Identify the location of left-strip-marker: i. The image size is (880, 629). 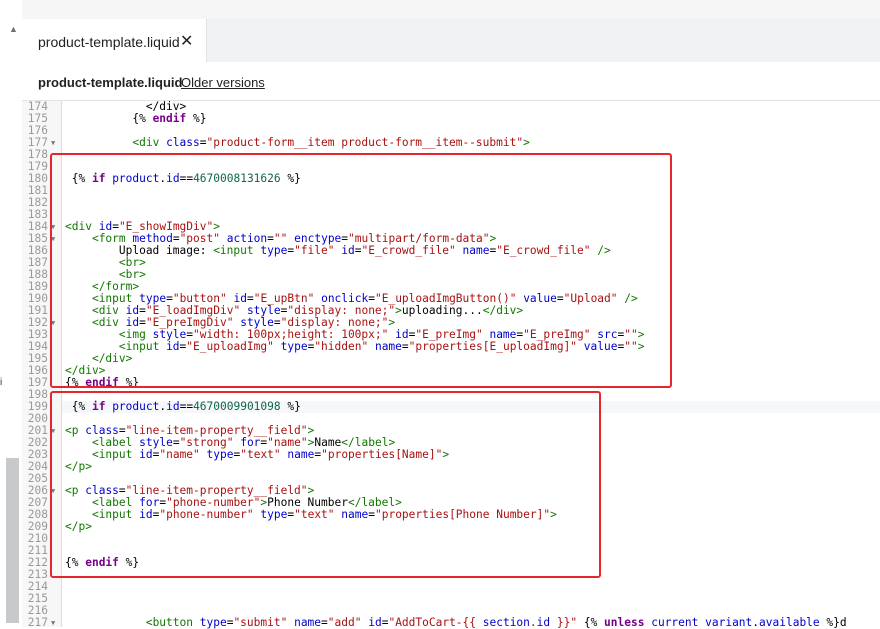
(1, 382).